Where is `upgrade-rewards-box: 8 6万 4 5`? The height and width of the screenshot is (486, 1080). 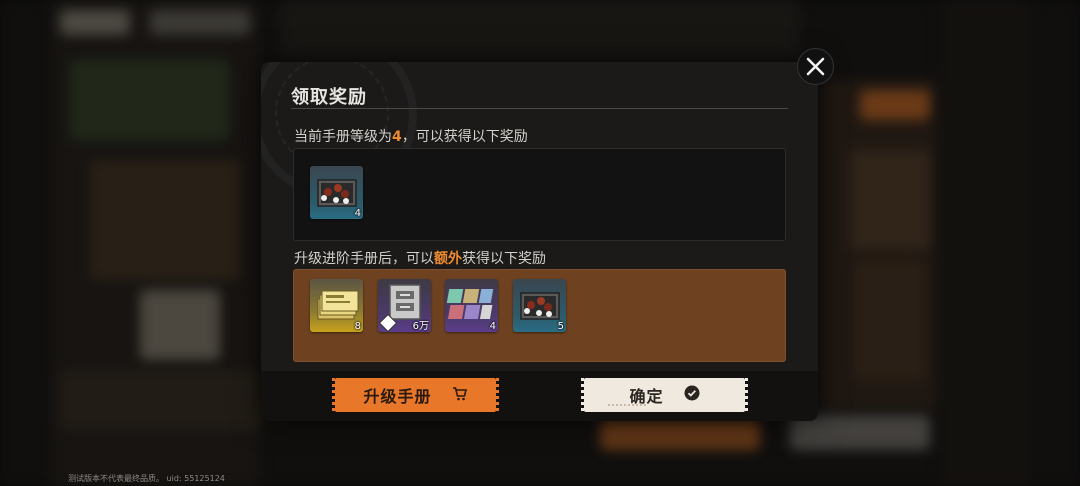
upgrade-rewards-box: 8 6万 4 5 is located at coordinates (539, 315).